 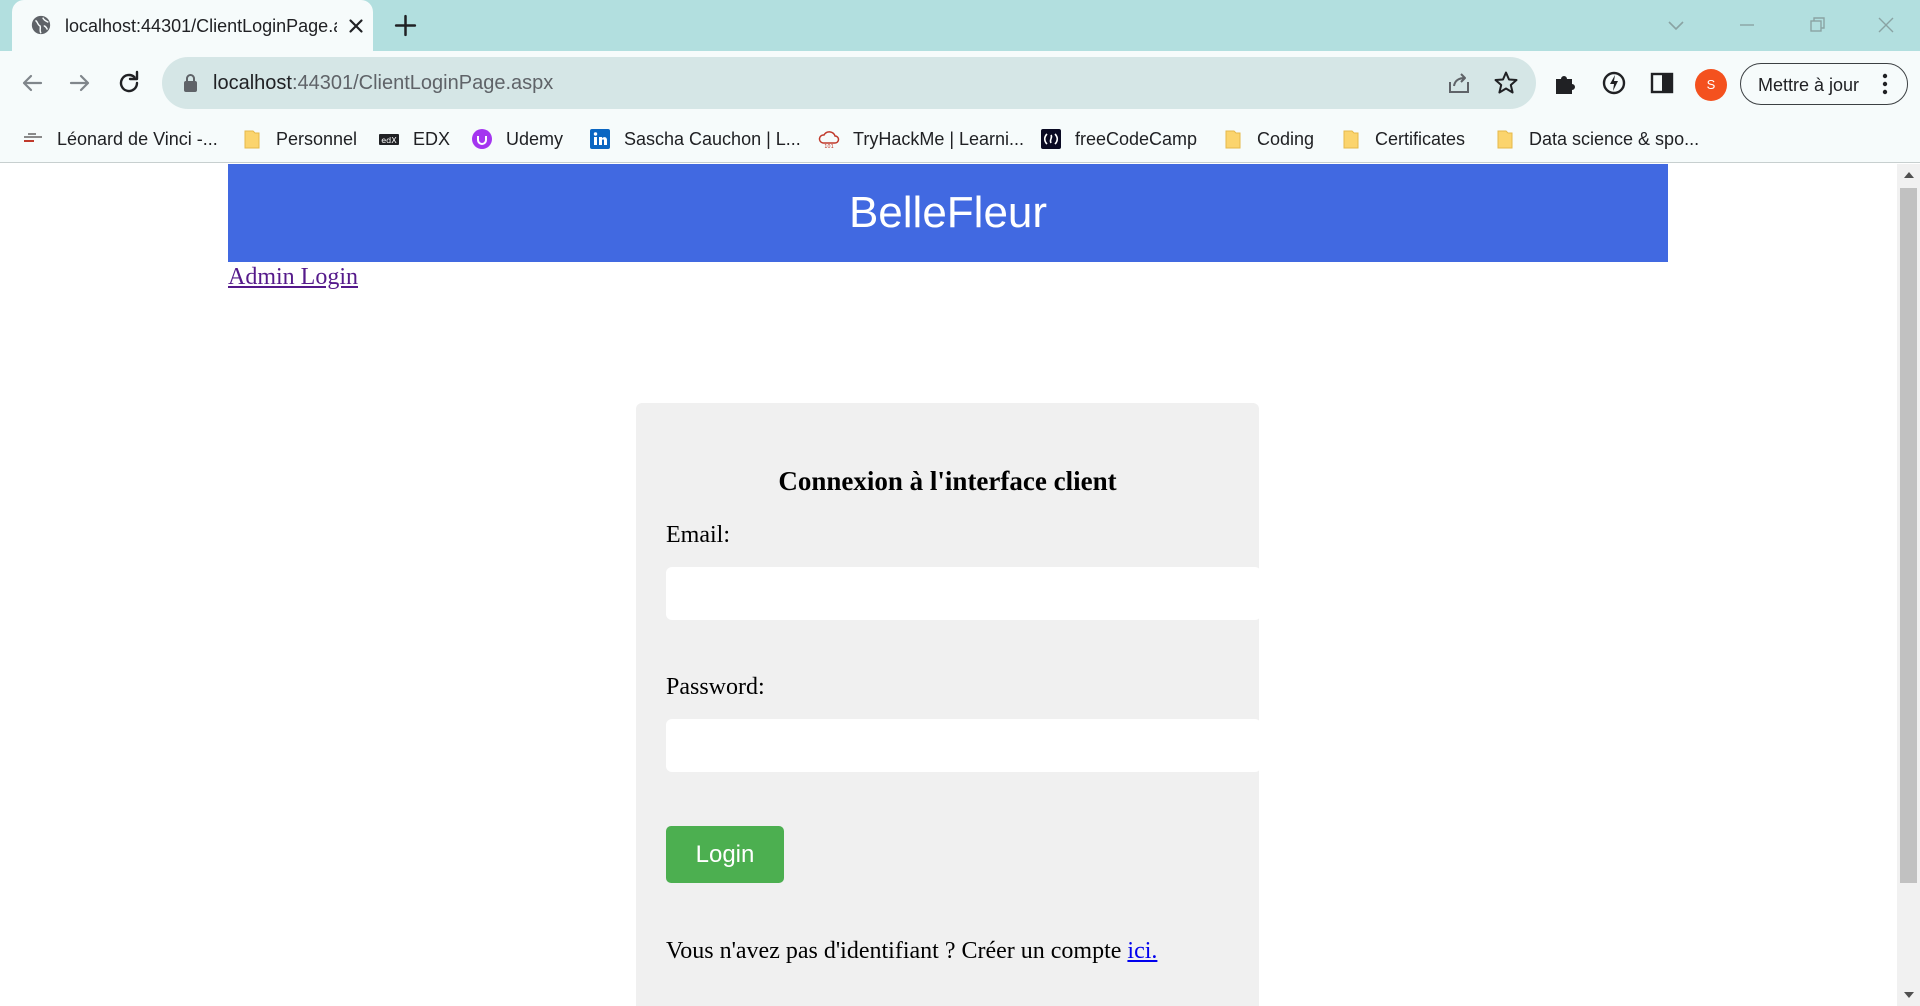 I want to click on page-scrollbar, so click(x=1908, y=585).